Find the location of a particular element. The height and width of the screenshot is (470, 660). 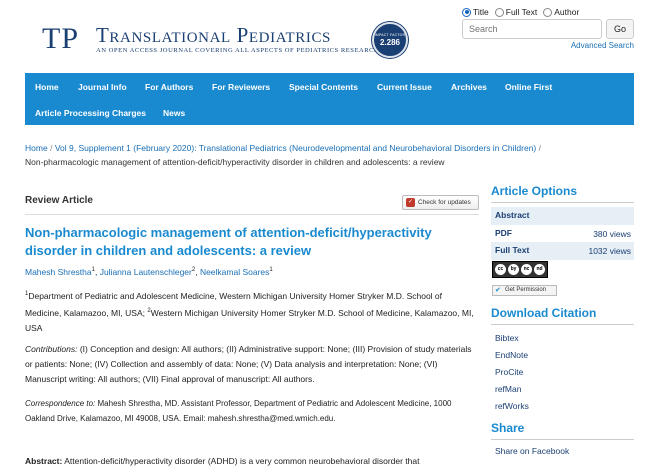

option-full-text: Full Text 1032 views is located at coordinates (562, 251).